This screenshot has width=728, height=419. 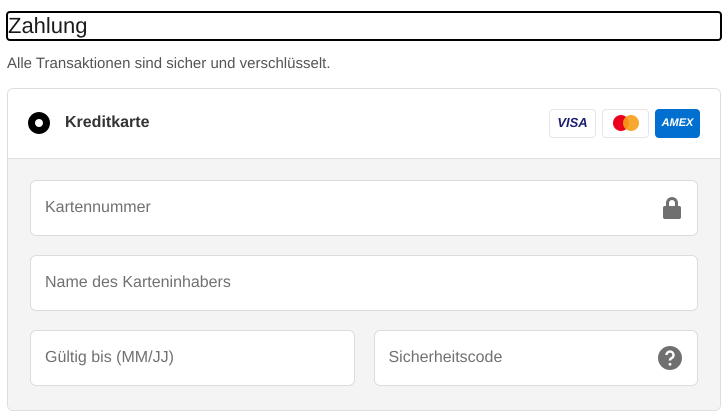 What do you see at coordinates (536, 358) in the screenshot?
I see `input-field: Sicherheitscode` at bounding box center [536, 358].